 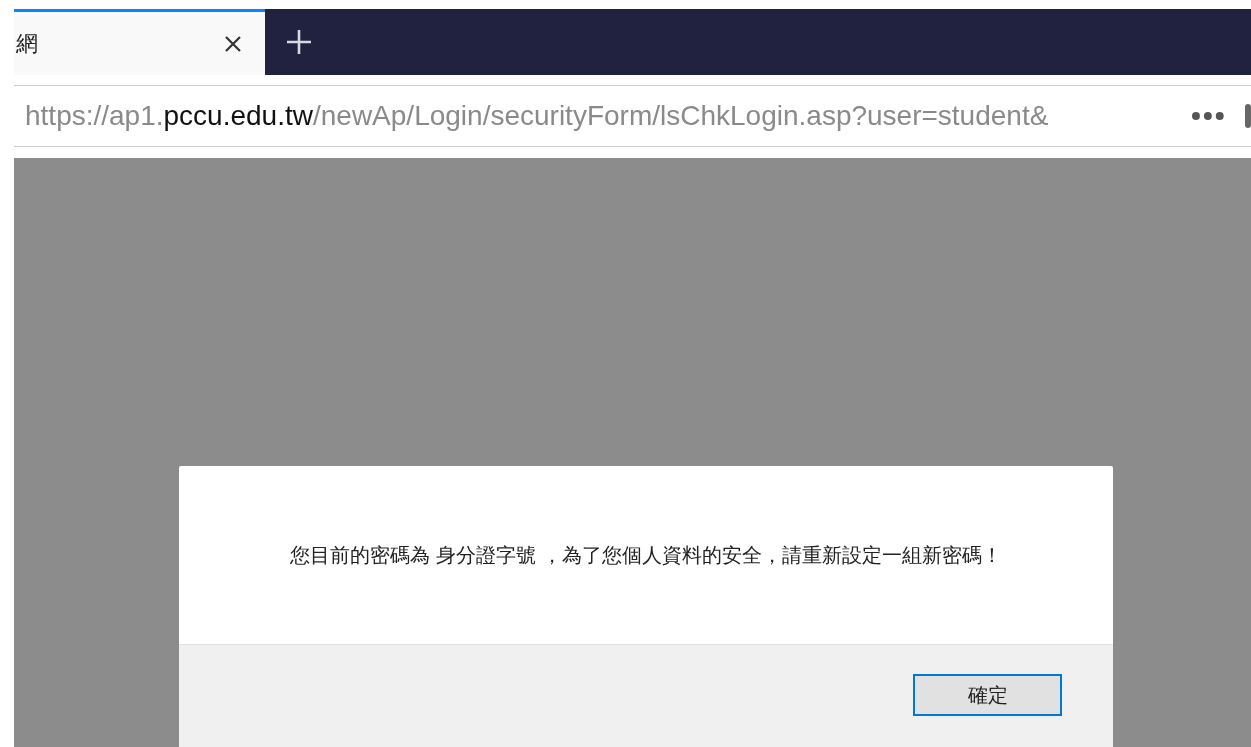 I want to click on dialog-message: 您目前的密碼為 身分證字號 ，為了您個人資料的安全，請重新設定一組新密碼！, so click(x=646, y=555).